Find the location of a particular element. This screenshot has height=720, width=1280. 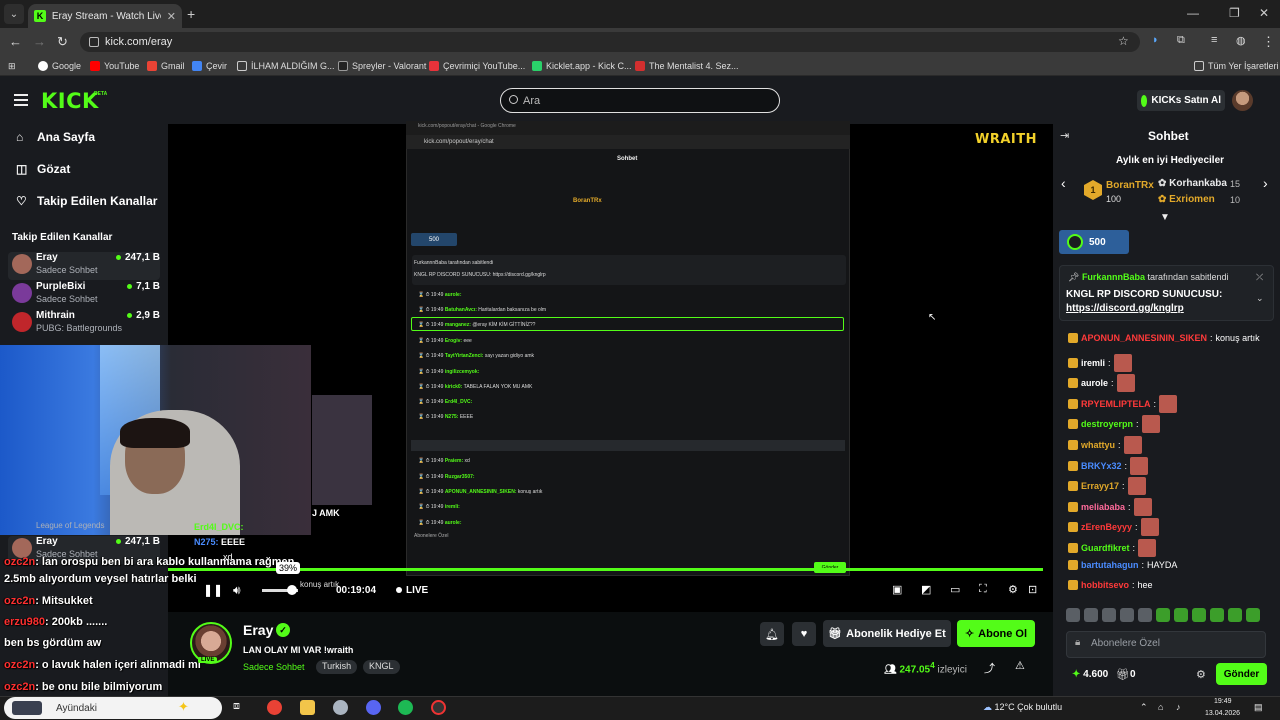

maximize-icon: ❐ is located at coordinates (1234, 13).